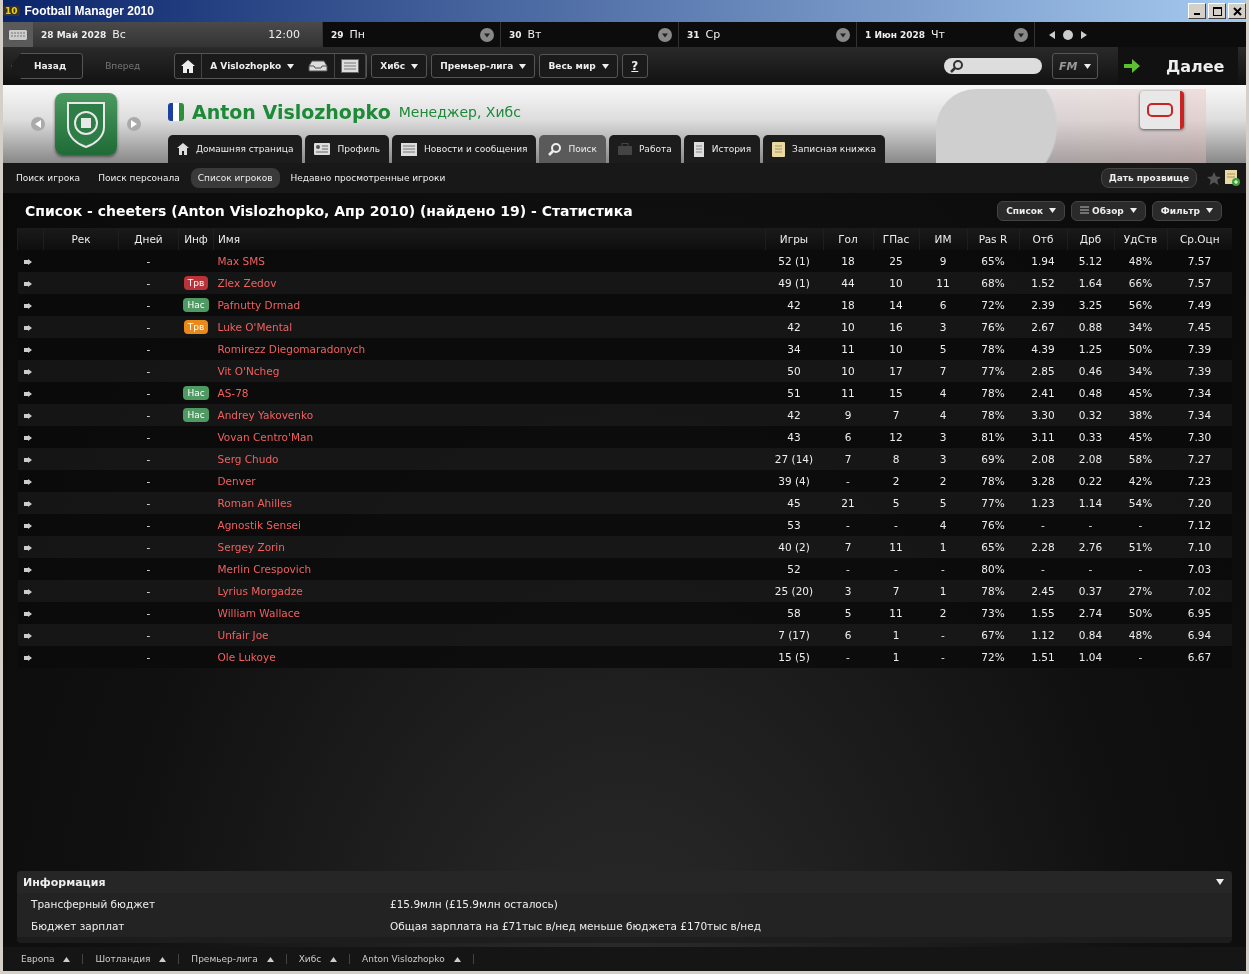 This screenshot has height=974, width=1249. What do you see at coordinates (258, 613) in the screenshot?
I see `player-name-link: William Wallace` at bounding box center [258, 613].